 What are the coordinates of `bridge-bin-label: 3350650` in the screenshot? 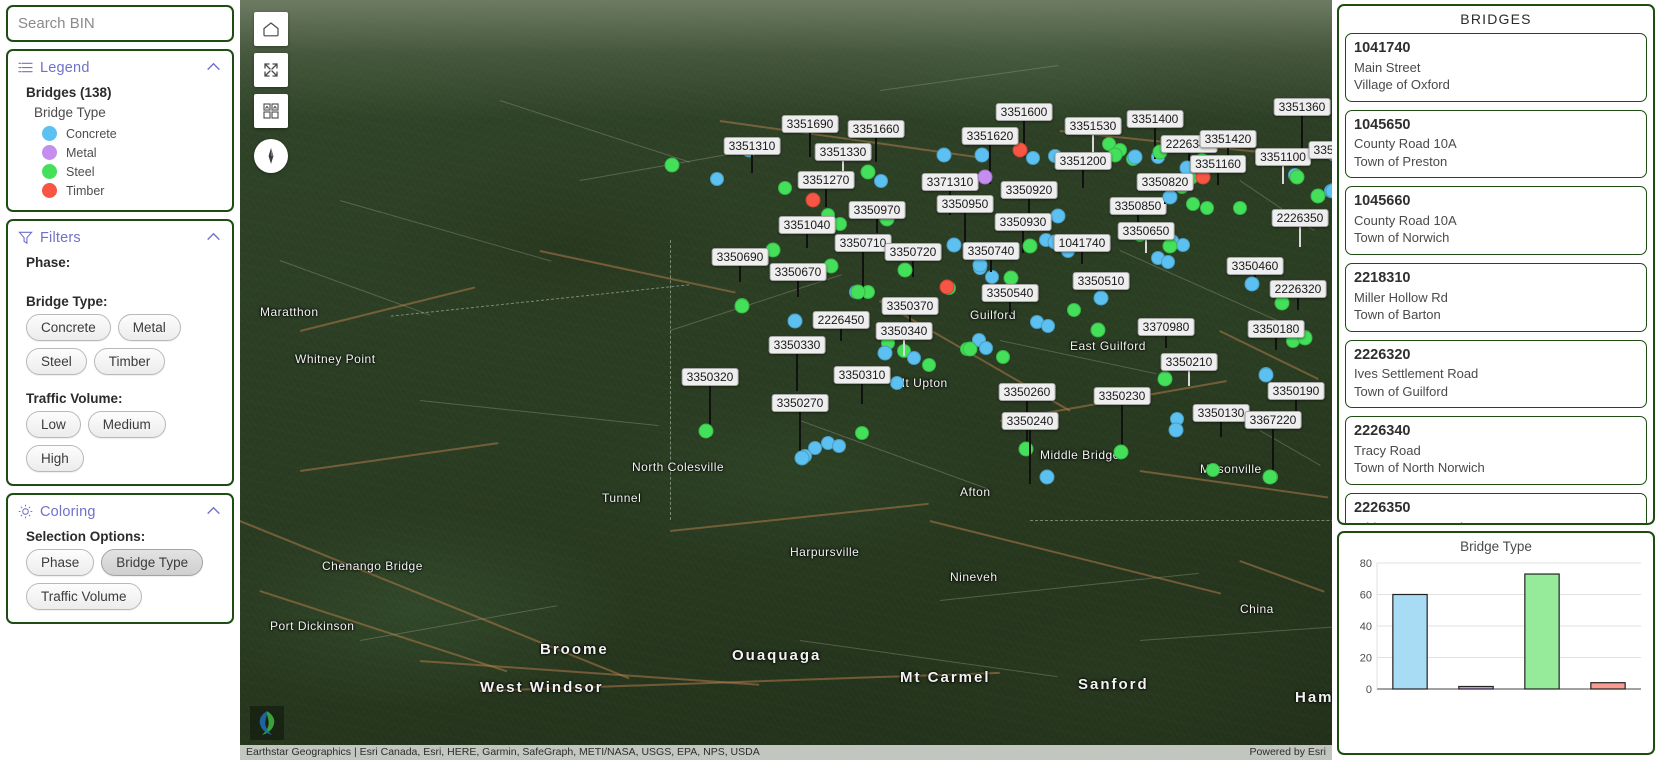 It's located at (1146, 231).